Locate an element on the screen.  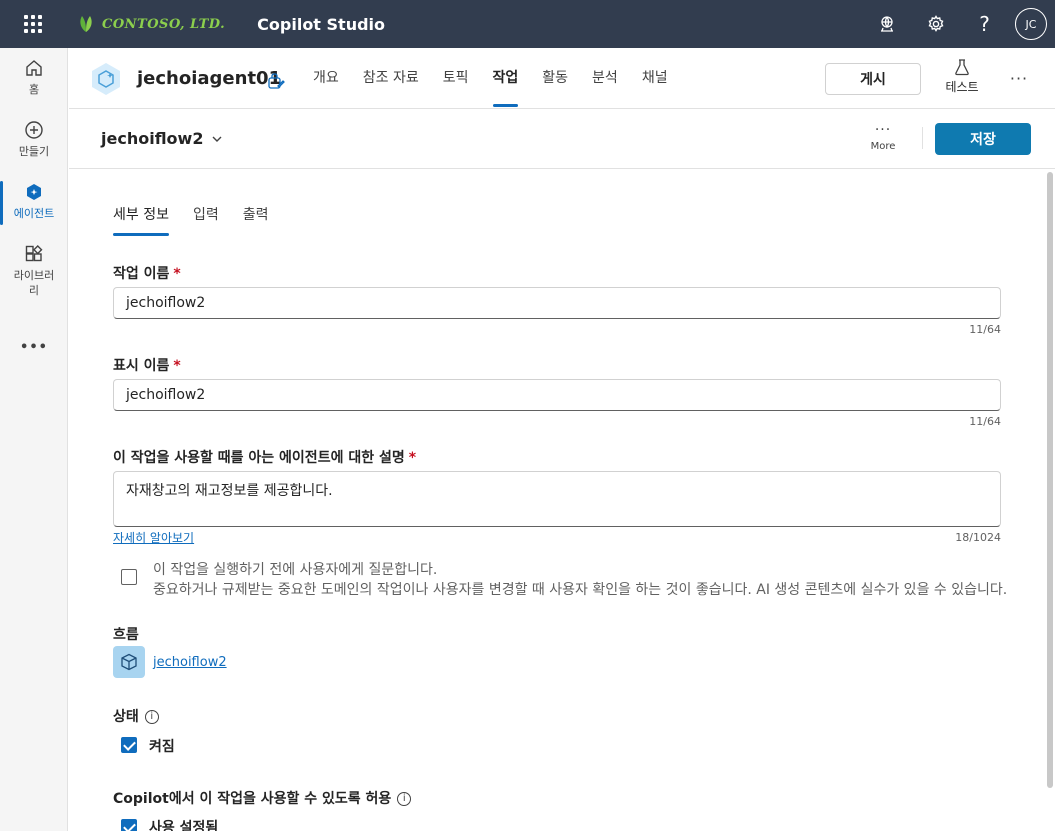
description-counter: 18/1024 is located at coordinates (978, 537).